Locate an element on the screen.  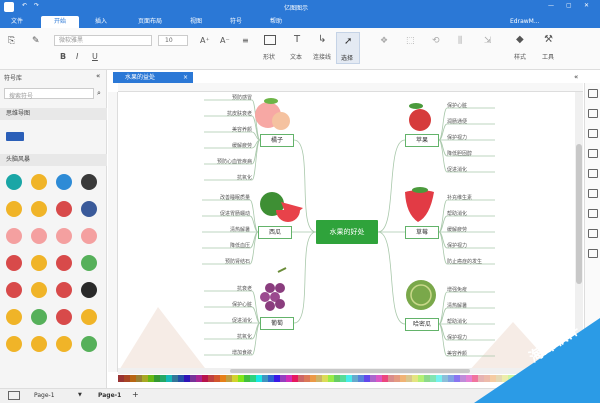
page-panel-icon is located at coordinates (593, 173).